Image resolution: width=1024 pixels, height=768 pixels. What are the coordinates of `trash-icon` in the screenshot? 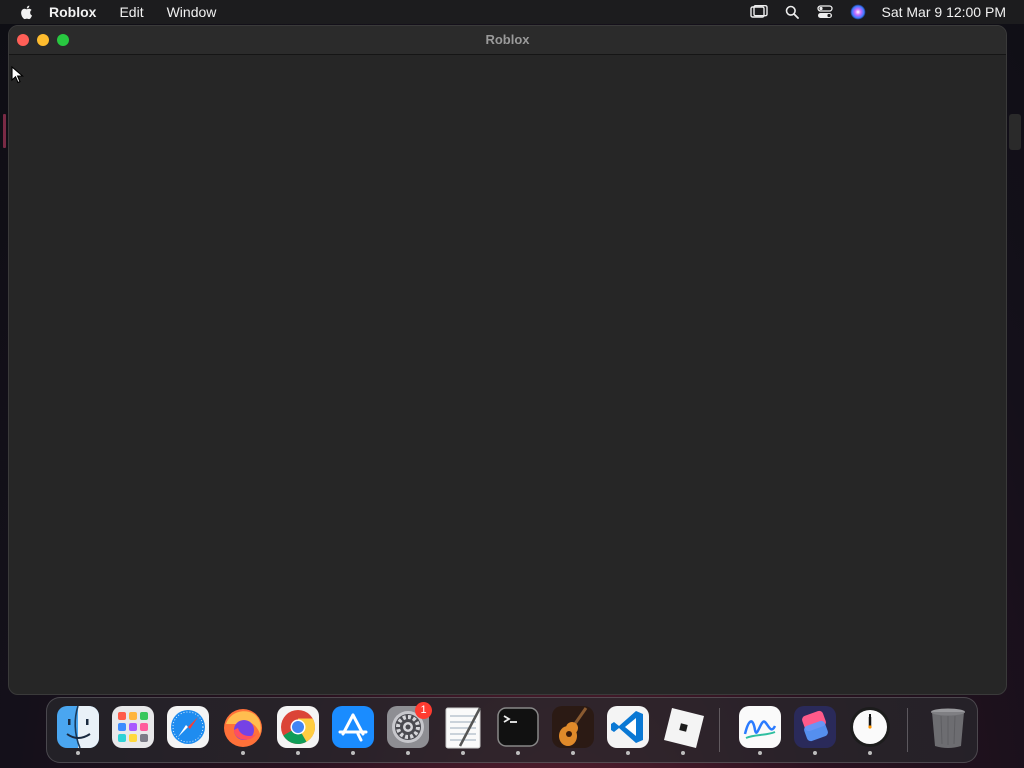 It's located at (948, 728).